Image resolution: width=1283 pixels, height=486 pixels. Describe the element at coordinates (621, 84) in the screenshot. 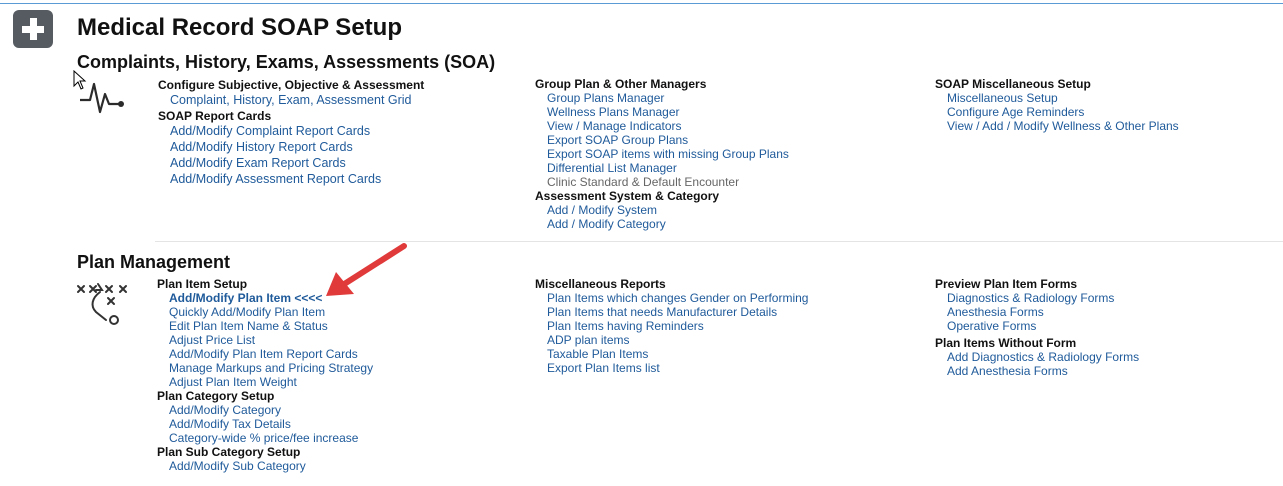

I see `group-title-group-plan: Group Plan & Other Managers` at that location.